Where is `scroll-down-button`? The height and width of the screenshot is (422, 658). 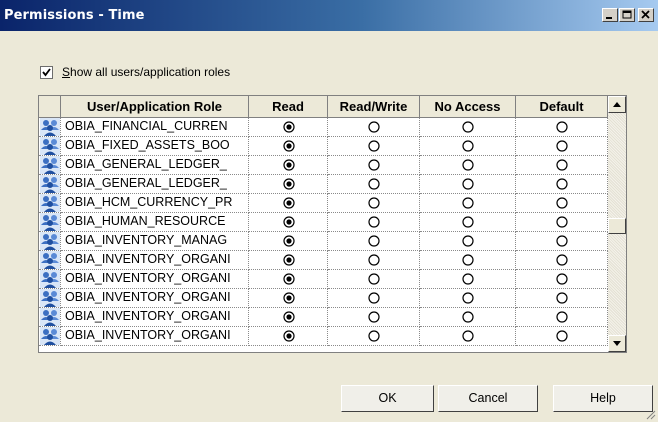
scroll-down-button is located at coordinates (617, 343).